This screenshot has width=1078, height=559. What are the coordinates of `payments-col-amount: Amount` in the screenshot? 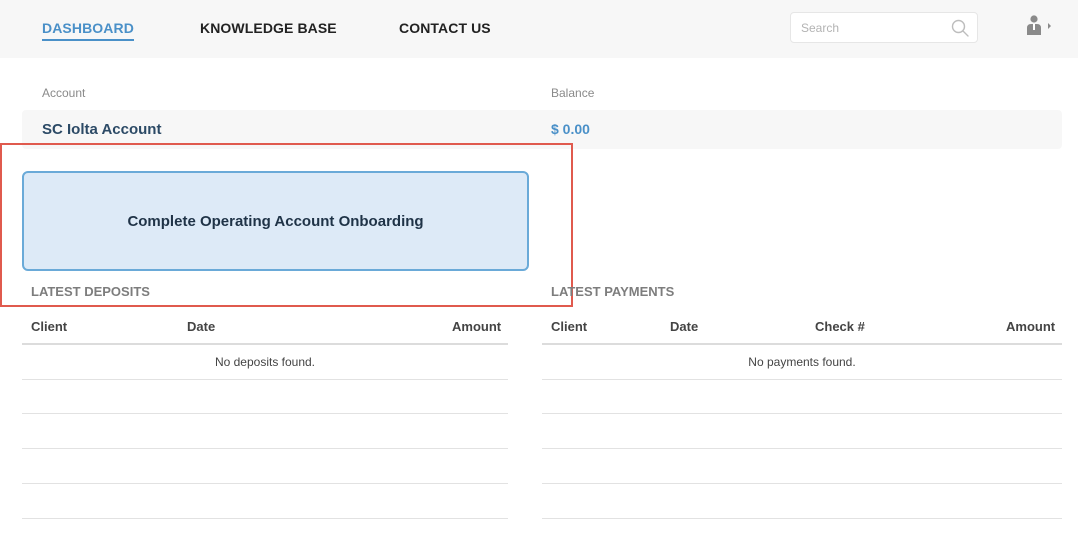 It's located at (1031, 326).